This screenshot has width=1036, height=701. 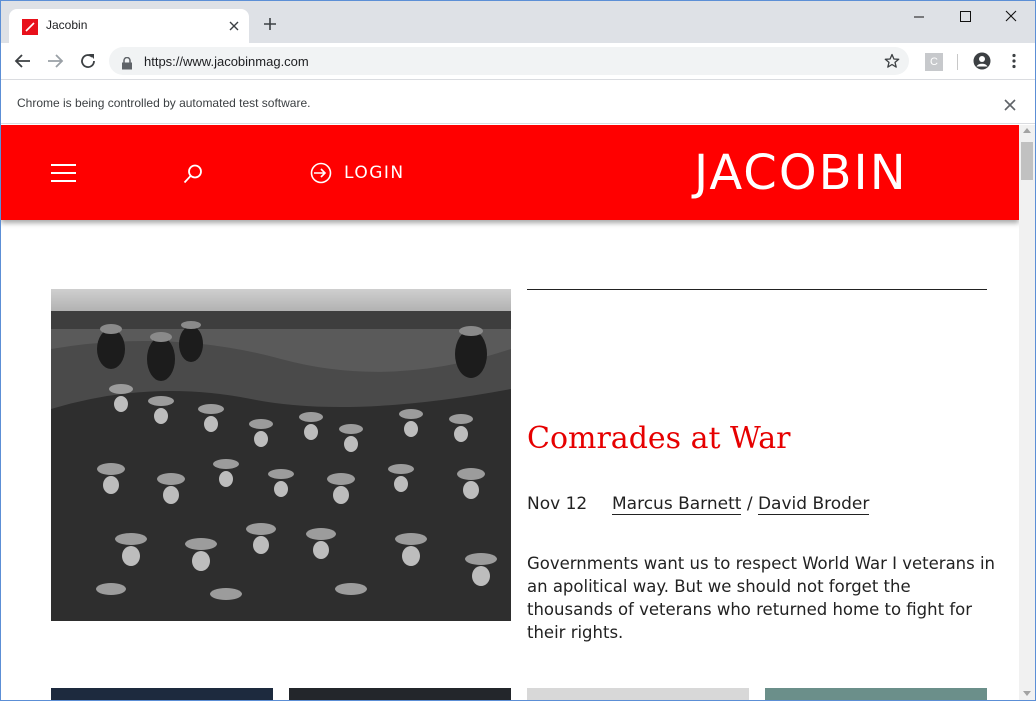 What do you see at coordinates (23, 61) in the screenshot?
I see `back-arrow-icon` at bounding box center [23, 61].